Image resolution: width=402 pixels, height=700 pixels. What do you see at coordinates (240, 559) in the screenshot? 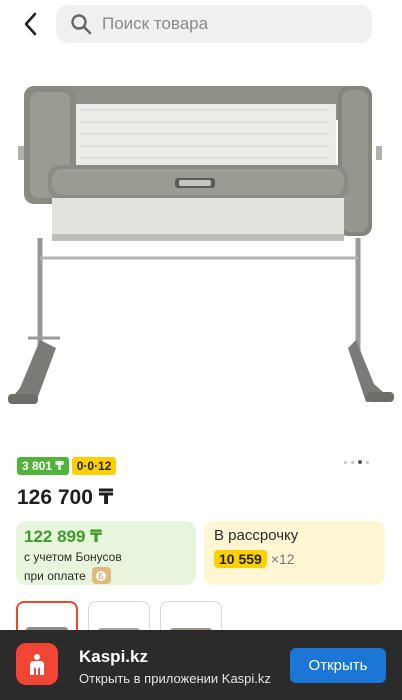
I see `installment-amount: 10 559` at bounding box center [240, 559].